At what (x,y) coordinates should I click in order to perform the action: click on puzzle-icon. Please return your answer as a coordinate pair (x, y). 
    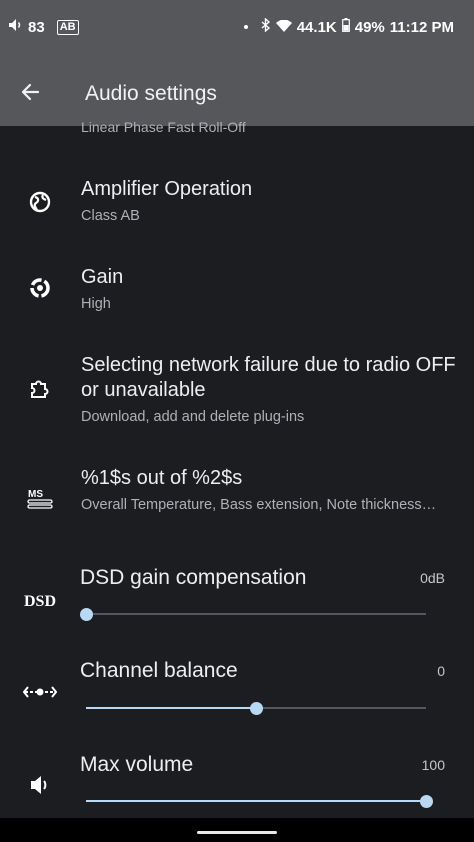
    Looking at the image, I should click on (40, 388).